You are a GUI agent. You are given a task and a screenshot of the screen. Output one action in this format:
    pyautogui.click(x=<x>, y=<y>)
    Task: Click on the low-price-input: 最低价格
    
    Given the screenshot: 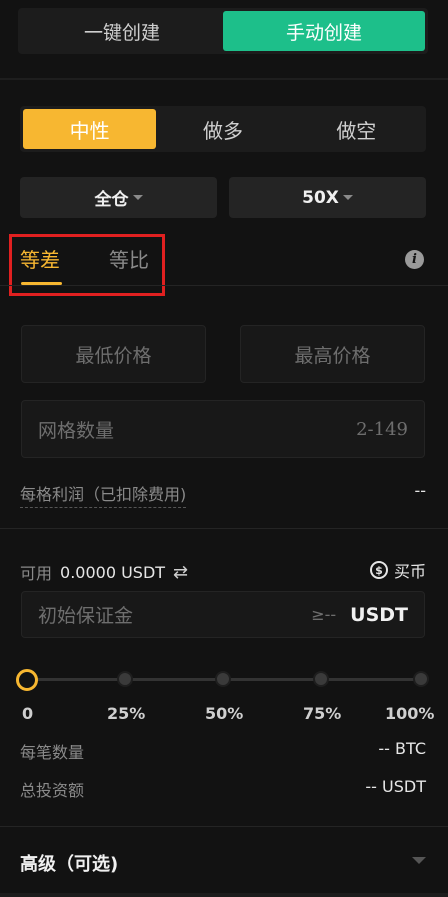 What is the action you would take?
    pyautogui.click(x=113, y=354)
    